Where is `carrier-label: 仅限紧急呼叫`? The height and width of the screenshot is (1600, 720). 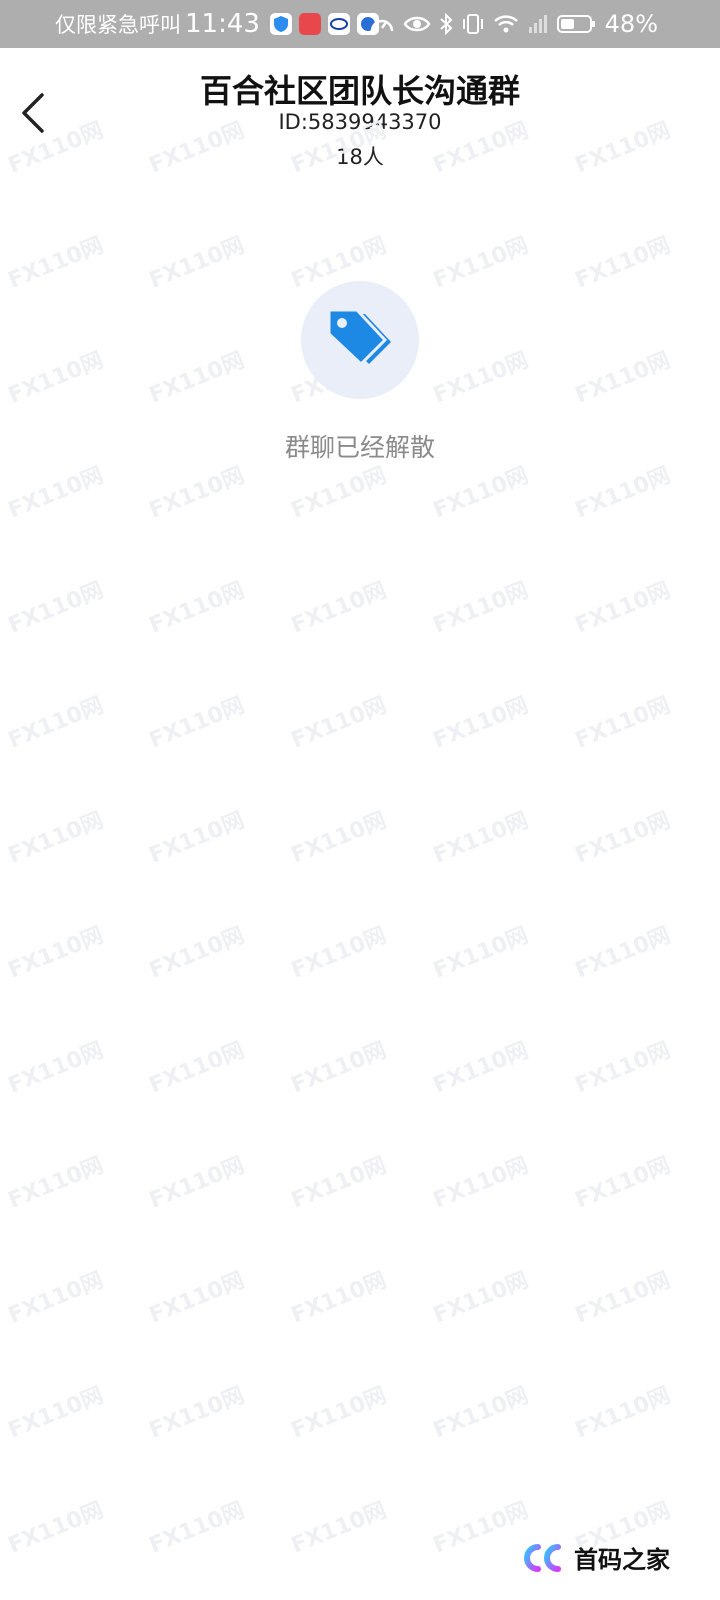
carrier-label: 仅限紧急呼叫 is located at coordinates (118, 25).